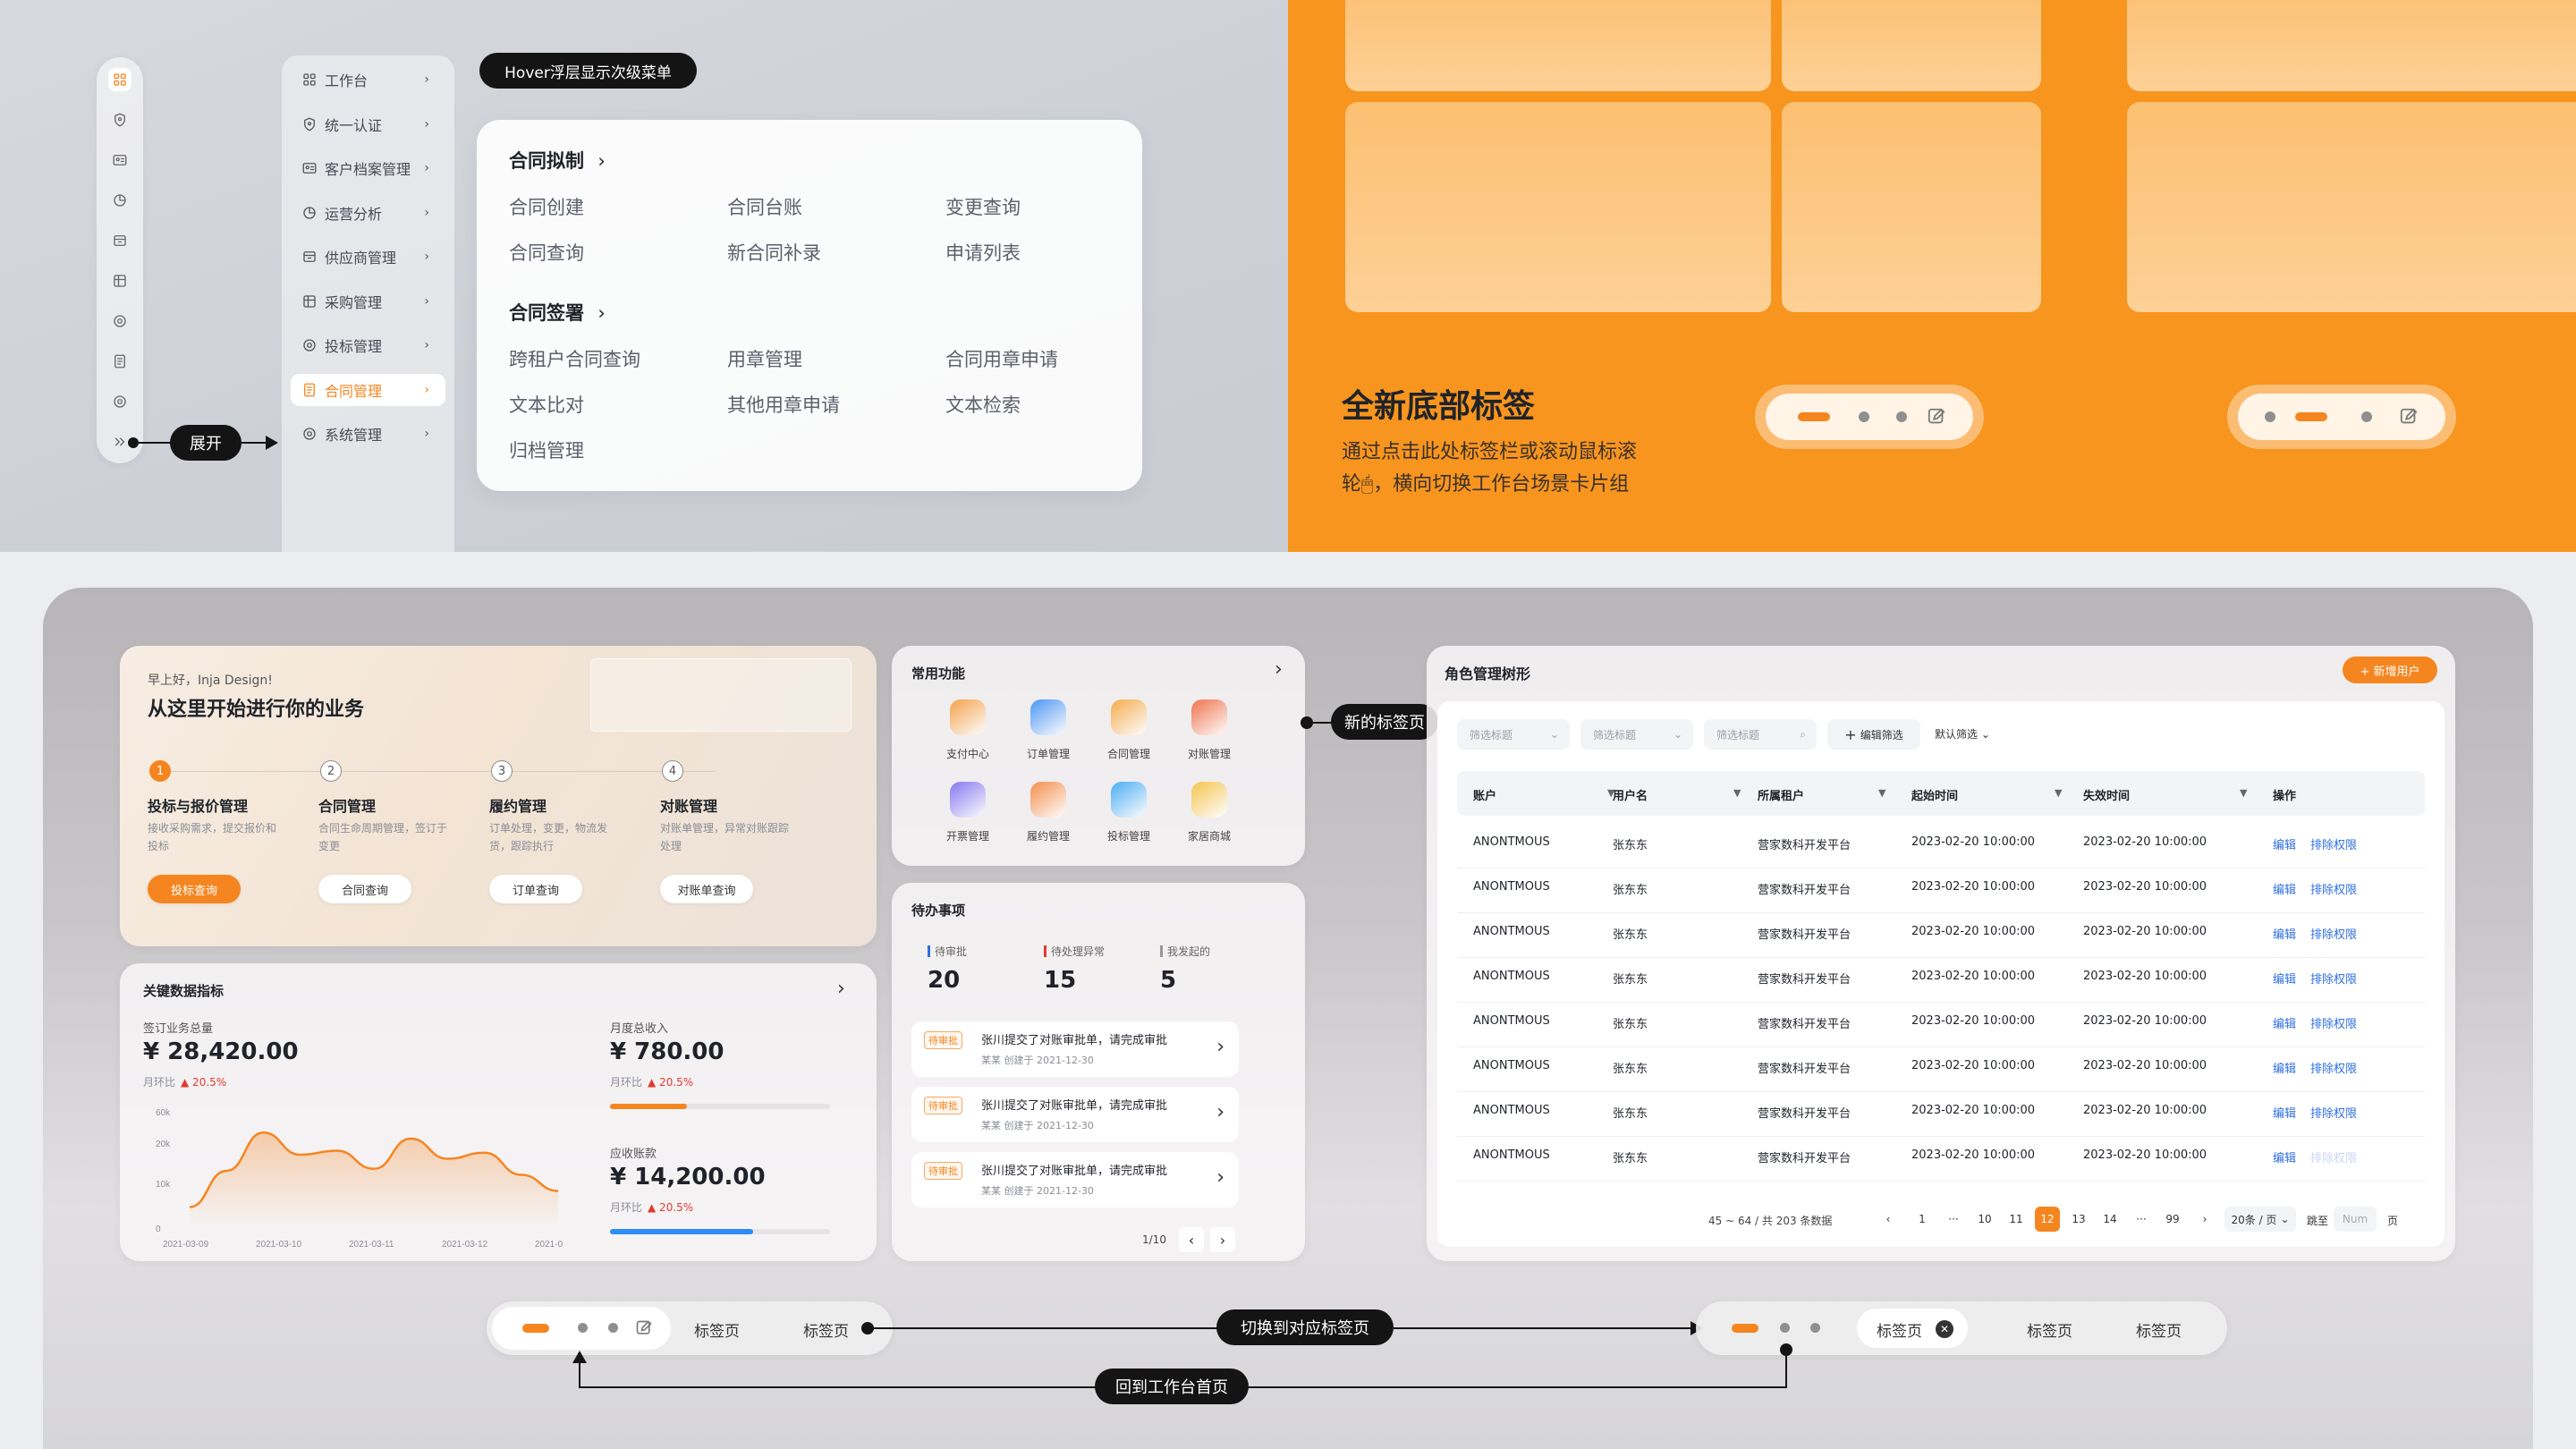 The height and width of the screenshot is (1449, 2576). Describe the element at coordinates (983, 404) in the screenshot. I see `submenu-item: 文本检索` at that location.